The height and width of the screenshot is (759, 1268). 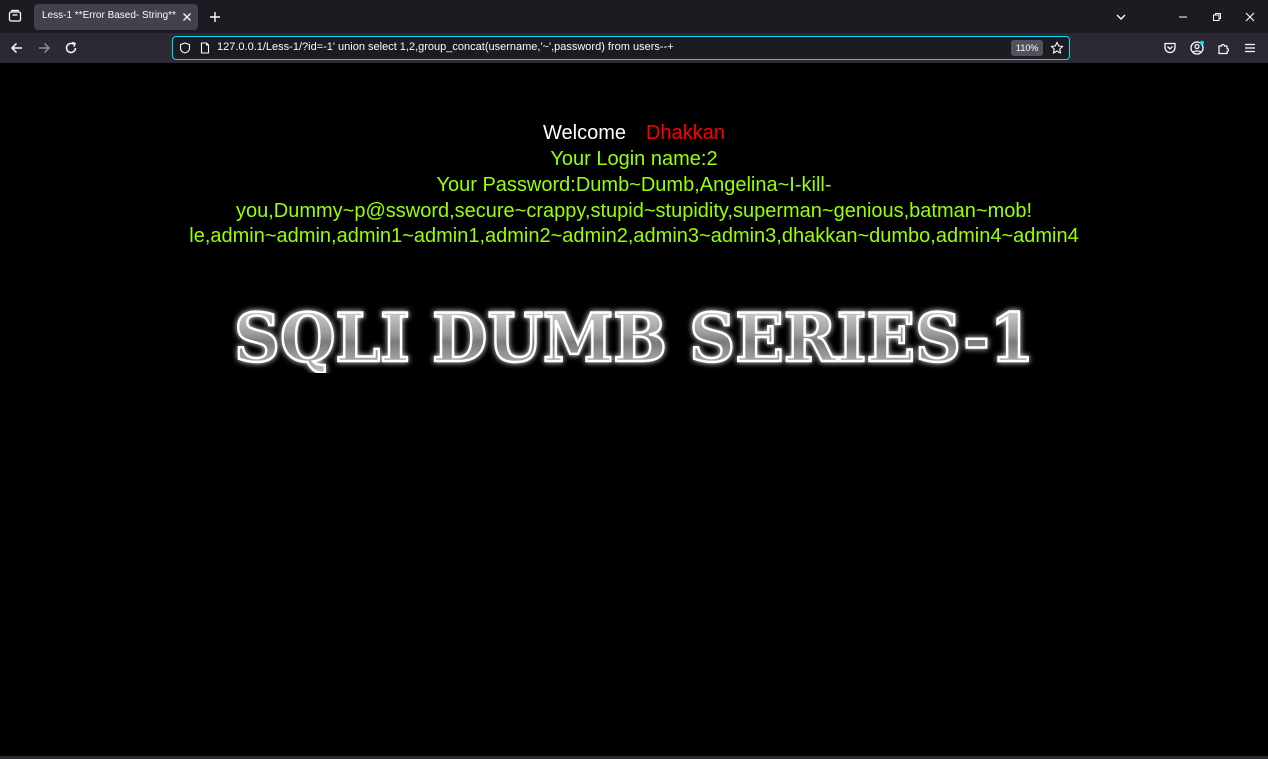 What do you see at coordinates (634, 133) in the screenshot?
I see `welcome-line: Welcome Dhakkan` at bounding box center [634, 133].